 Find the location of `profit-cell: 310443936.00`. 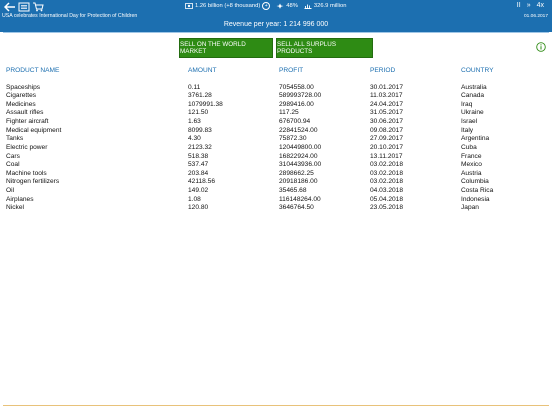

profit-cell: 310443936.00 is located at coordinates (300, 165).